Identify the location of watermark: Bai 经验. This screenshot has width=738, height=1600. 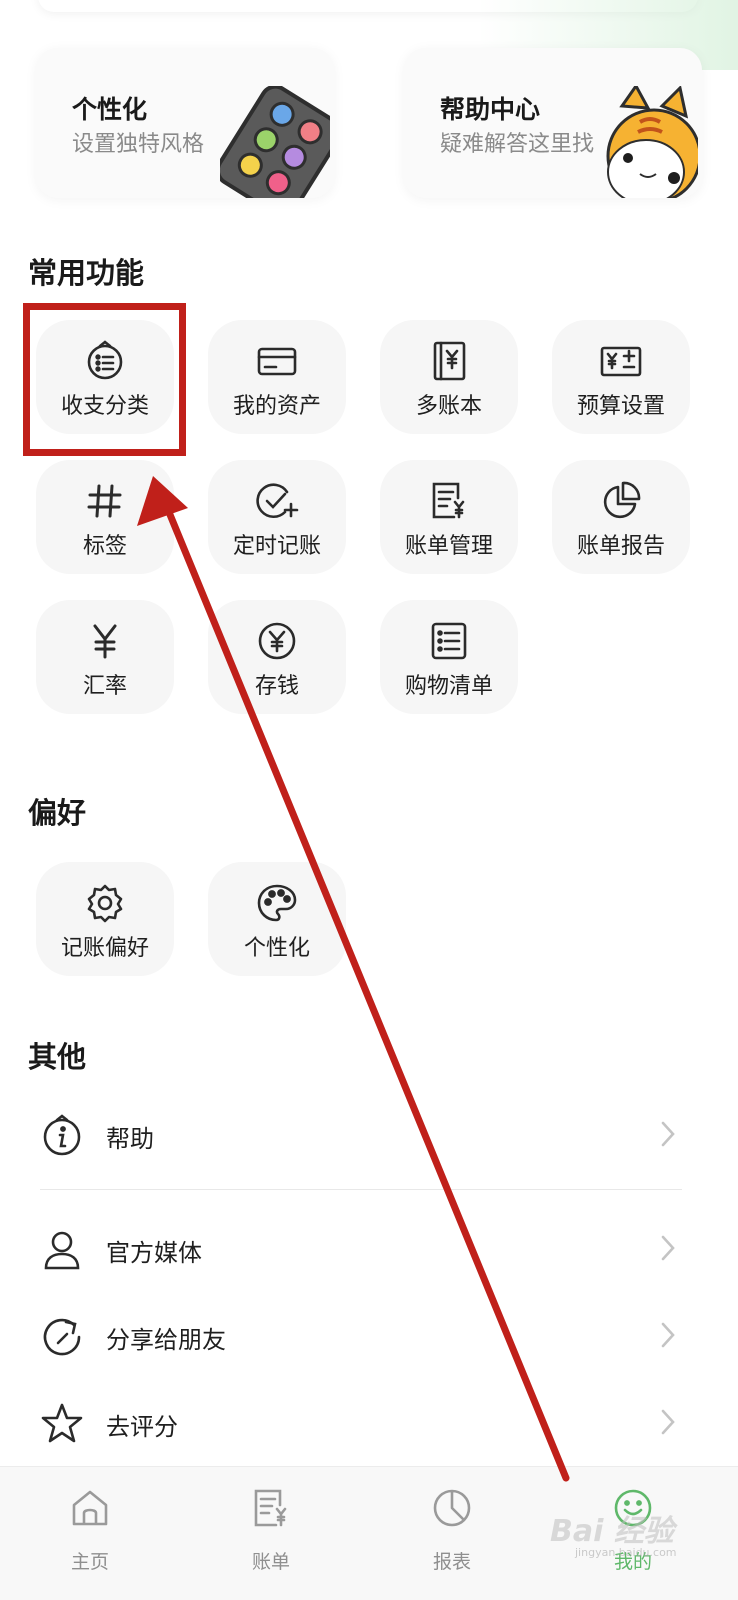
(612, 1531).